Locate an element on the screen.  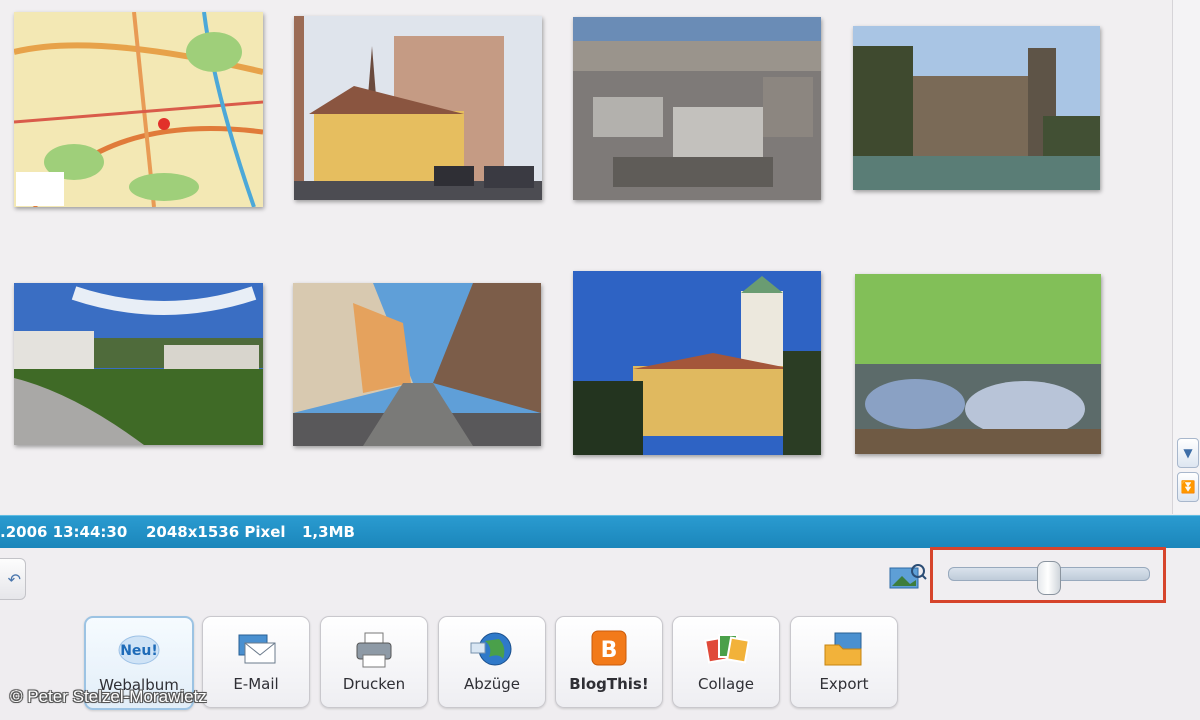
photo-thumbnail-long-street is located at coordinates (417, 364).